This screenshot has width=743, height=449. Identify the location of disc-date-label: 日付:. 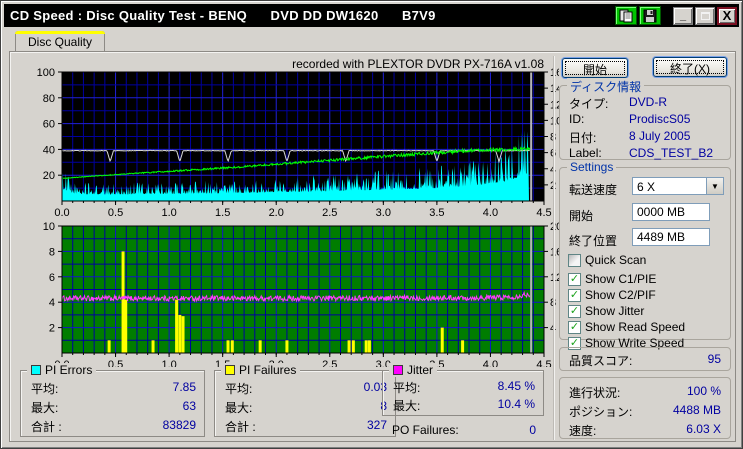
(583, 138).